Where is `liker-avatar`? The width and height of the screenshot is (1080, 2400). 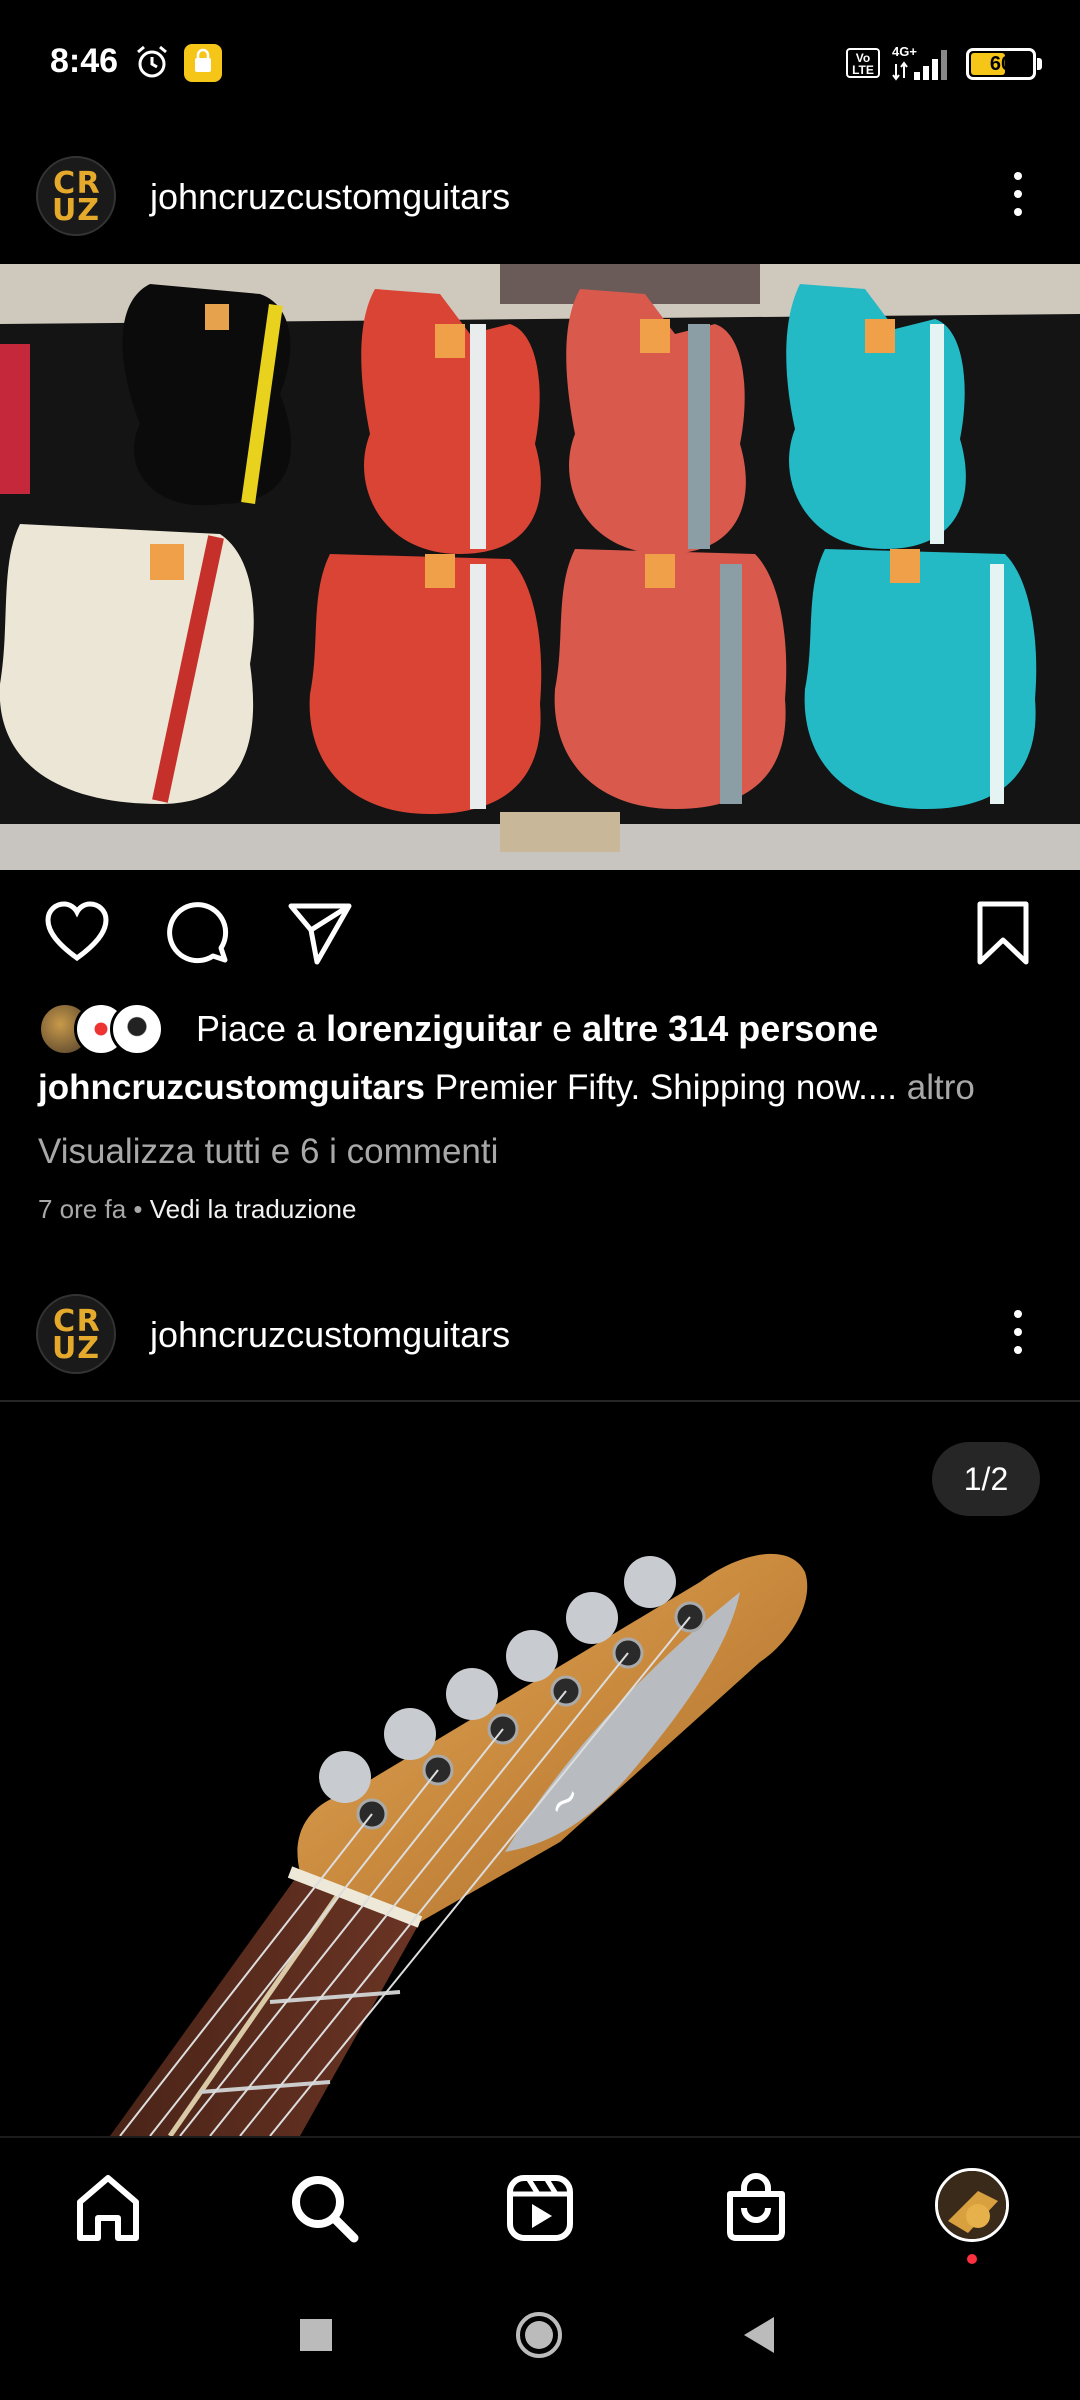 liker-avatar is located at coordinates (137, 1029).